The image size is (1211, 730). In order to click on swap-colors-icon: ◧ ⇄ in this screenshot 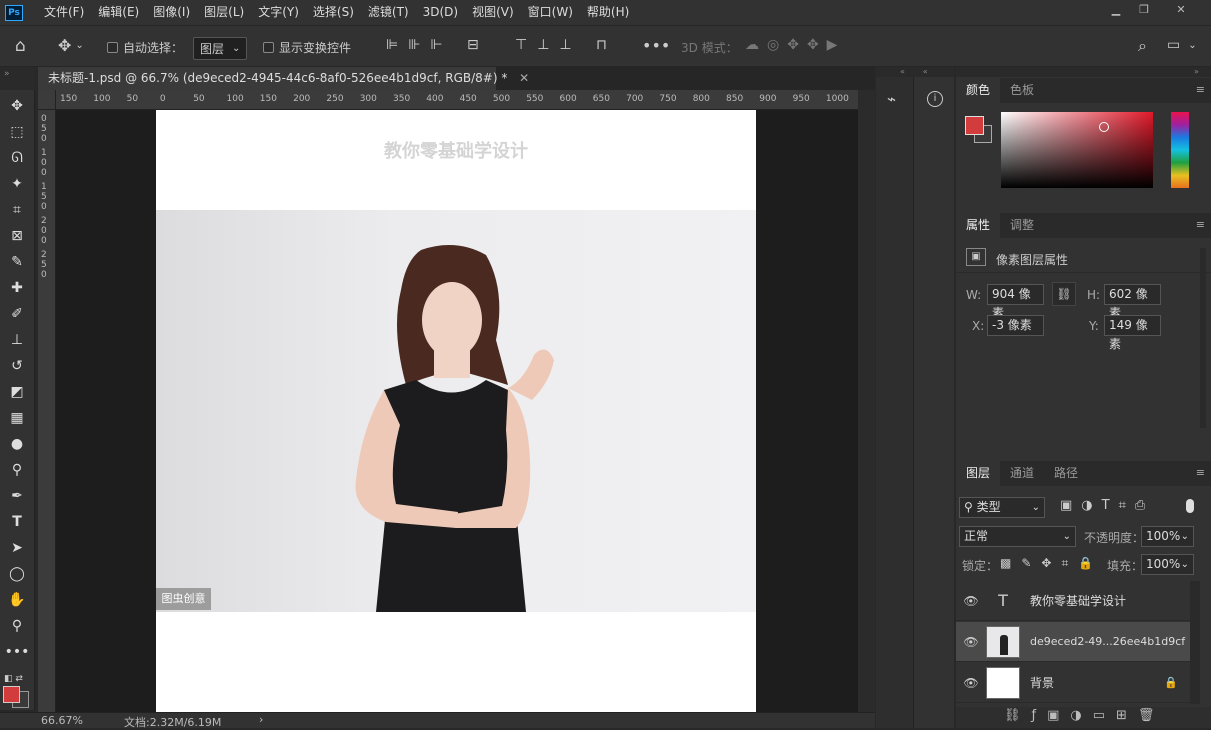, I will do `click(13, 679)`.